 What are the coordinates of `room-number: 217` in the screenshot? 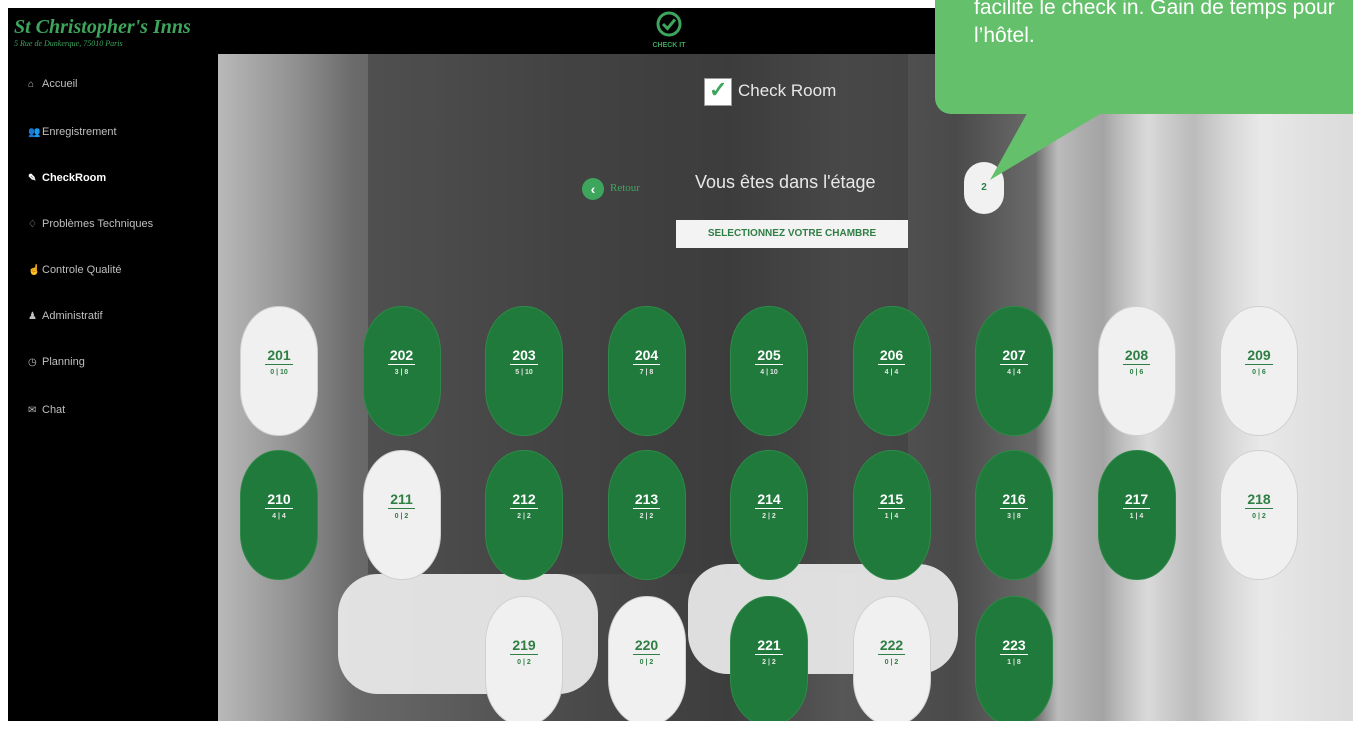 It's located at (1136, 500).